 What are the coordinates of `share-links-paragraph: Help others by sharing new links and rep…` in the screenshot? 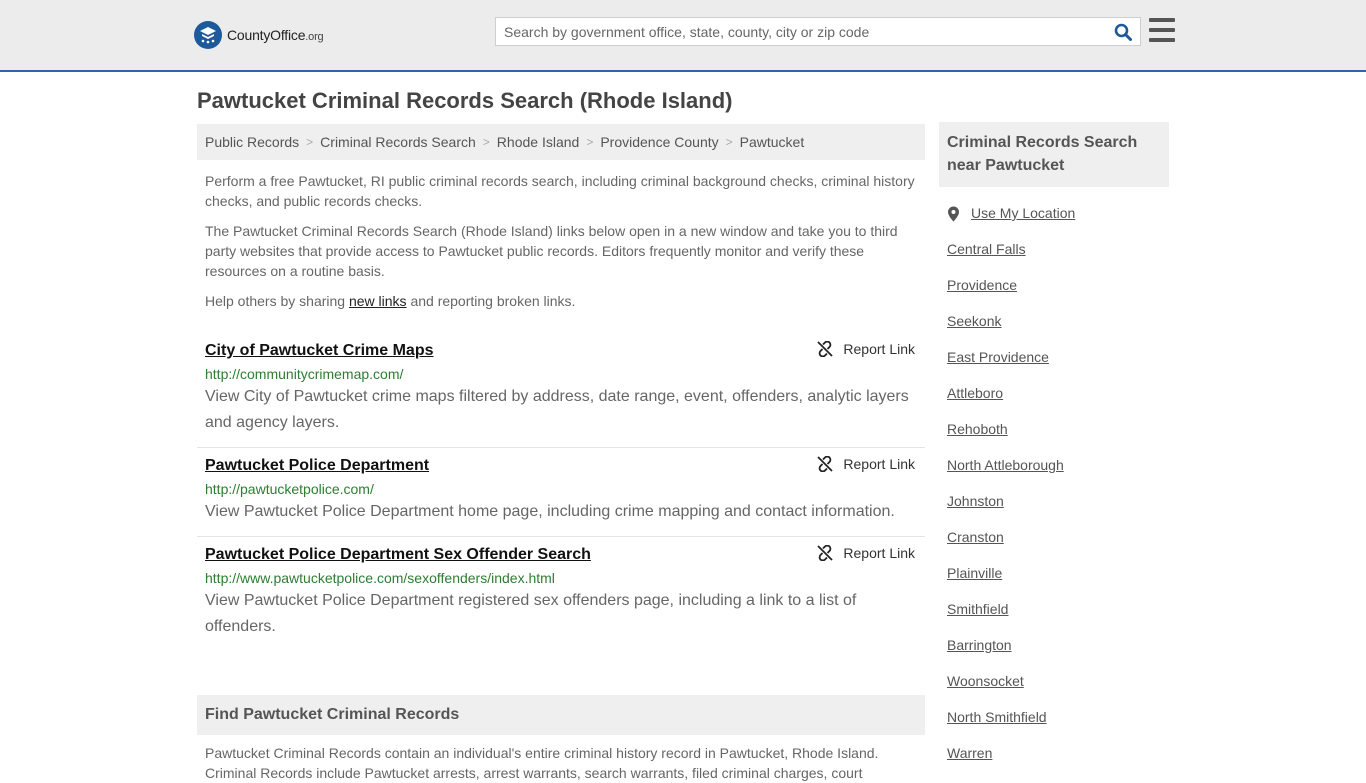 It's located at (390, 301).